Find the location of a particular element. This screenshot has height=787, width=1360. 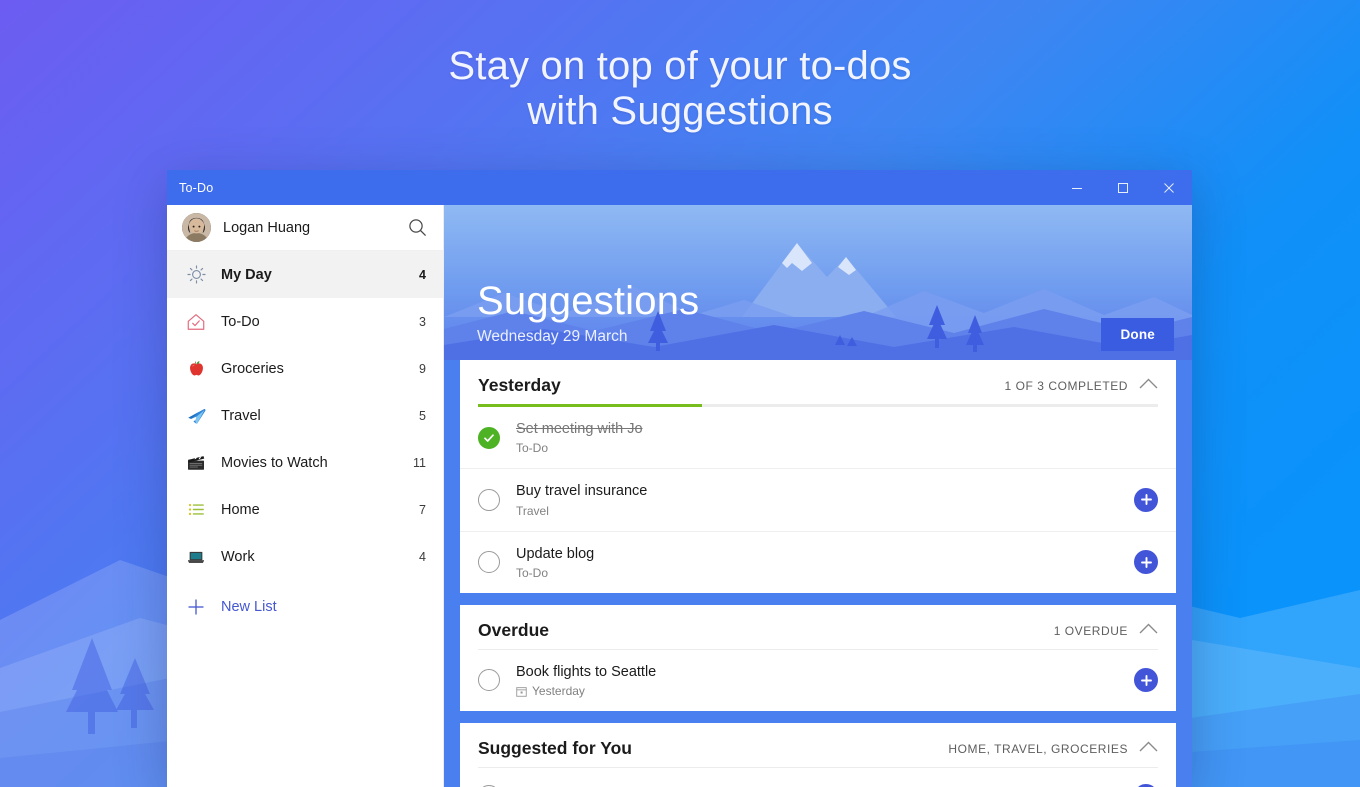

task-row: Update blog To-Do is located at coordinates (818, 562).